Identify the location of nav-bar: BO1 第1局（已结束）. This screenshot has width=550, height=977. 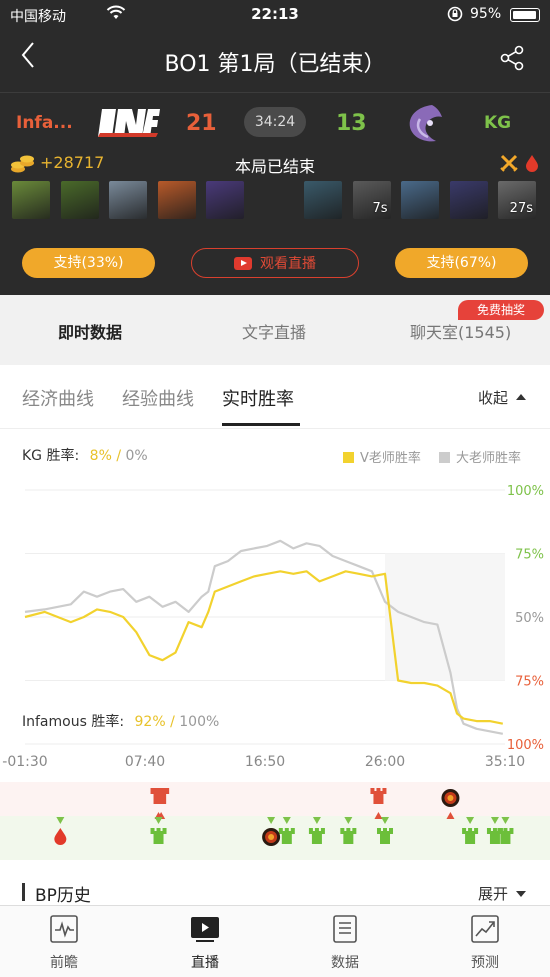
(275, 61).